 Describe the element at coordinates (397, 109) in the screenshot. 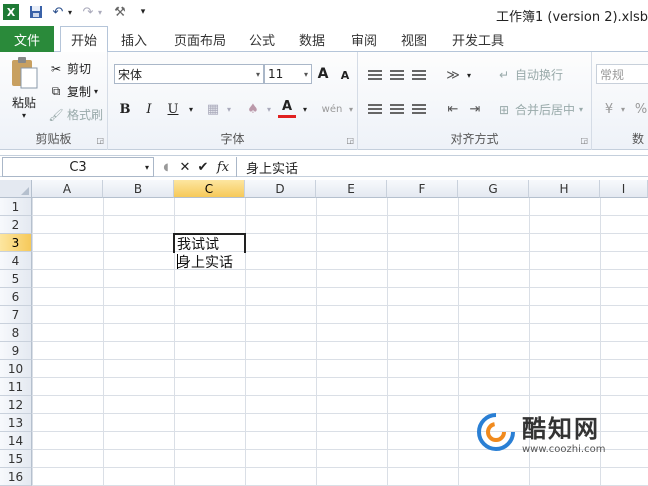

I see `align-center-button` at that location.